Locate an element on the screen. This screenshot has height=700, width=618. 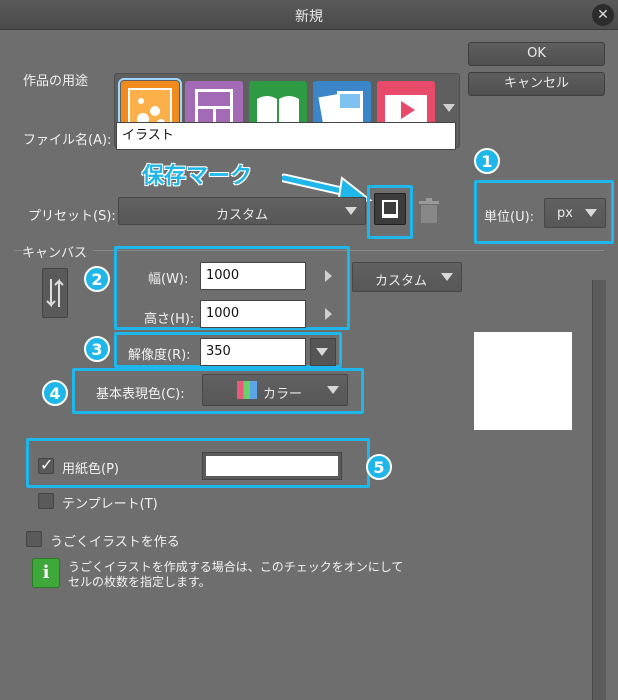
trash-icon is located at coordinates (429, 210).